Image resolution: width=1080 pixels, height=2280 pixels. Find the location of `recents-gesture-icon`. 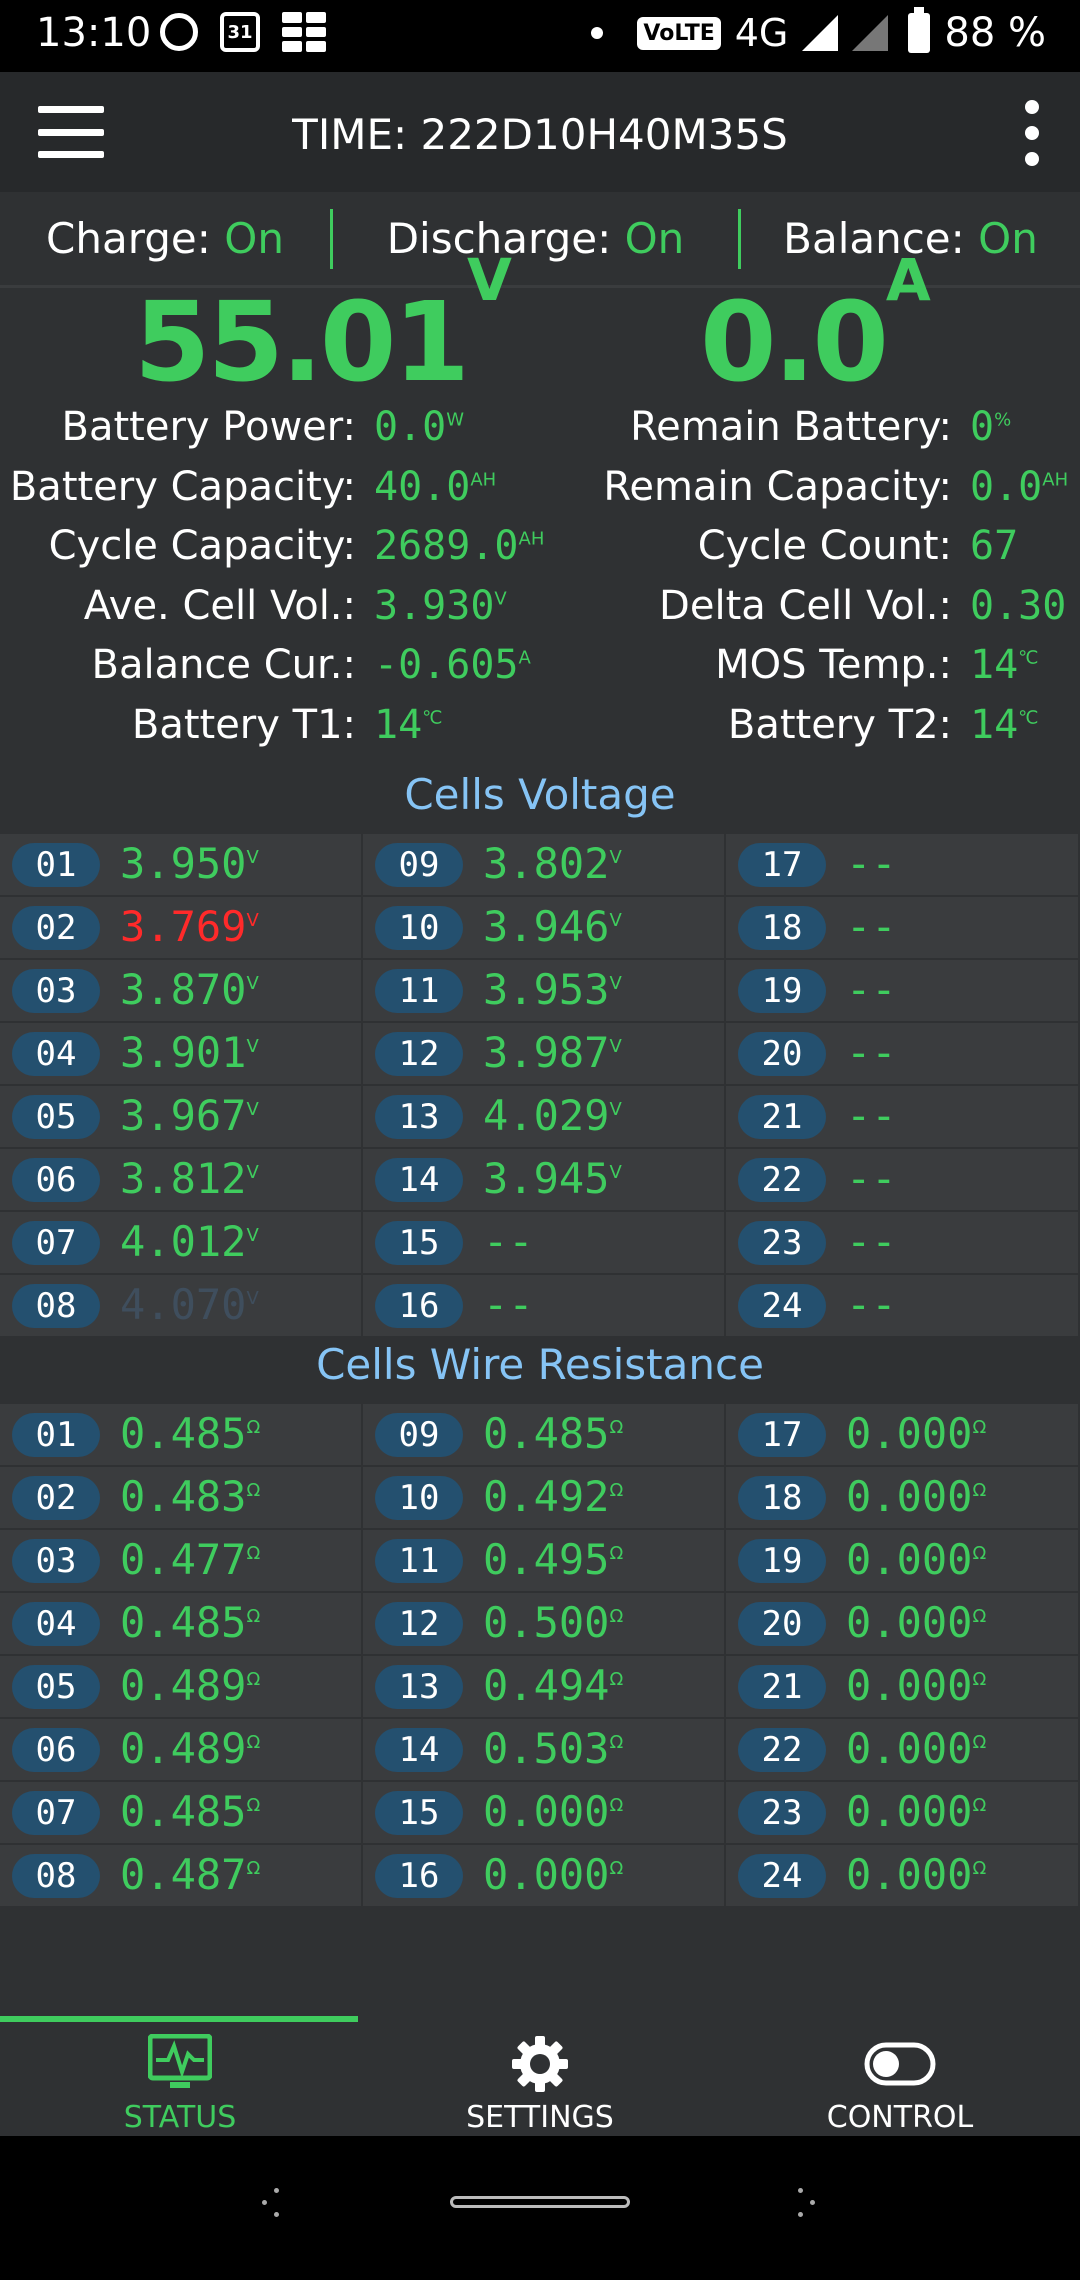

recents-gesture-icon is located at coordinates (801, 2203).